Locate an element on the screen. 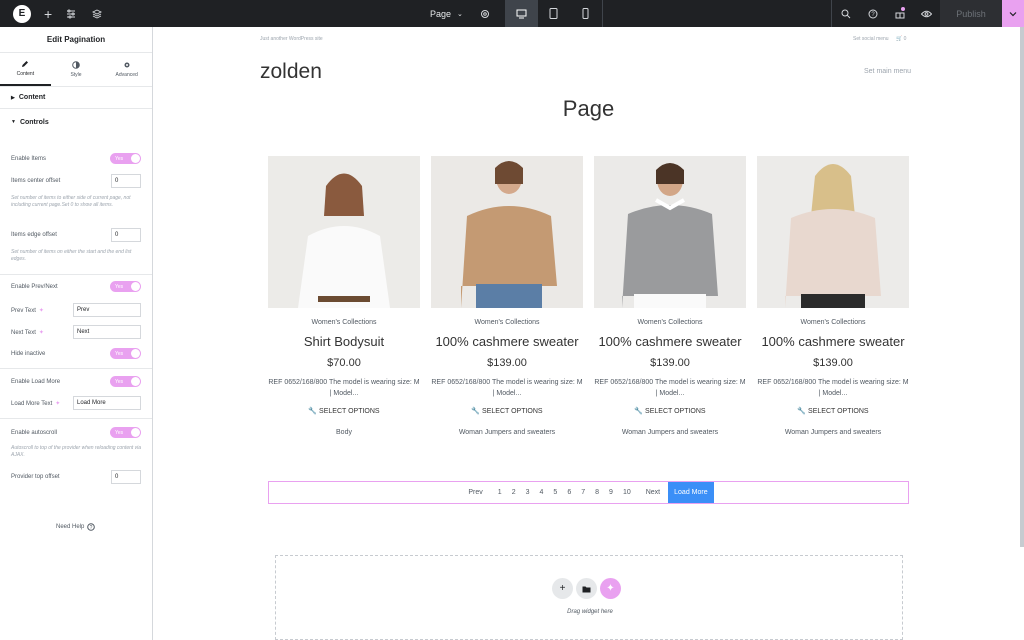  pagination-next: Next is located at coordinates (653, 492).